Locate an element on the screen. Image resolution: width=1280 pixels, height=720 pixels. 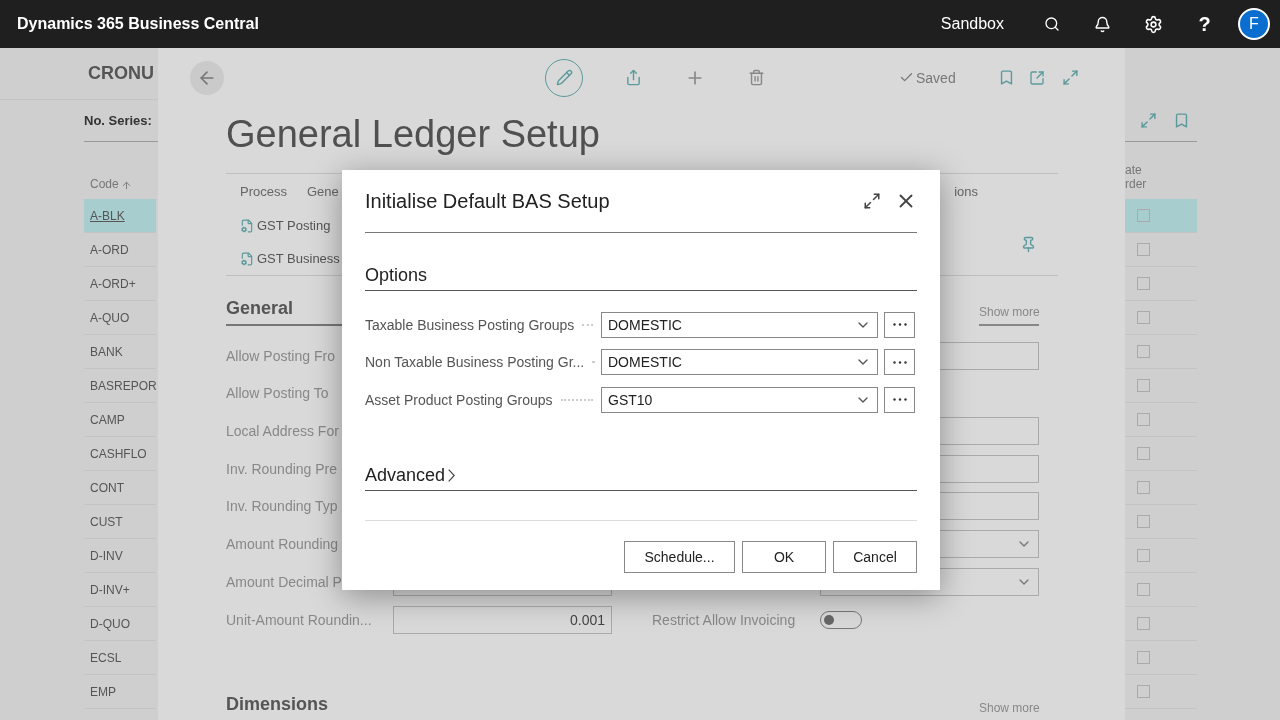
field-label: Asset Product Posting Groups is located at coordinates (459, 399).